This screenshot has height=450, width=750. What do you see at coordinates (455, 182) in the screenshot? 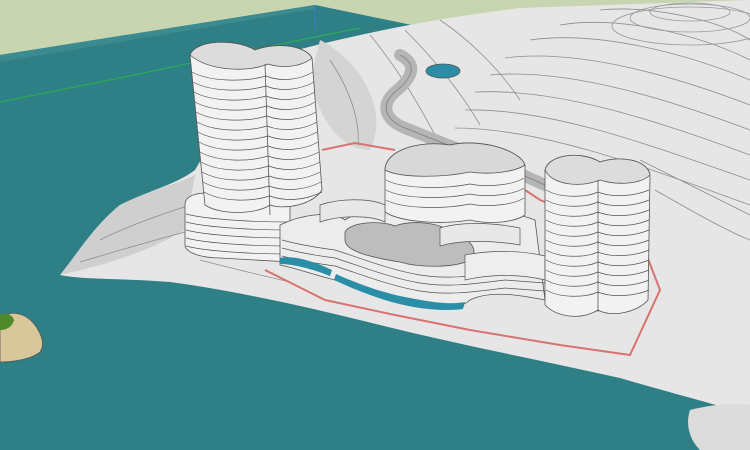
I see `building-central-midrise` at bounding box center [455, 182].